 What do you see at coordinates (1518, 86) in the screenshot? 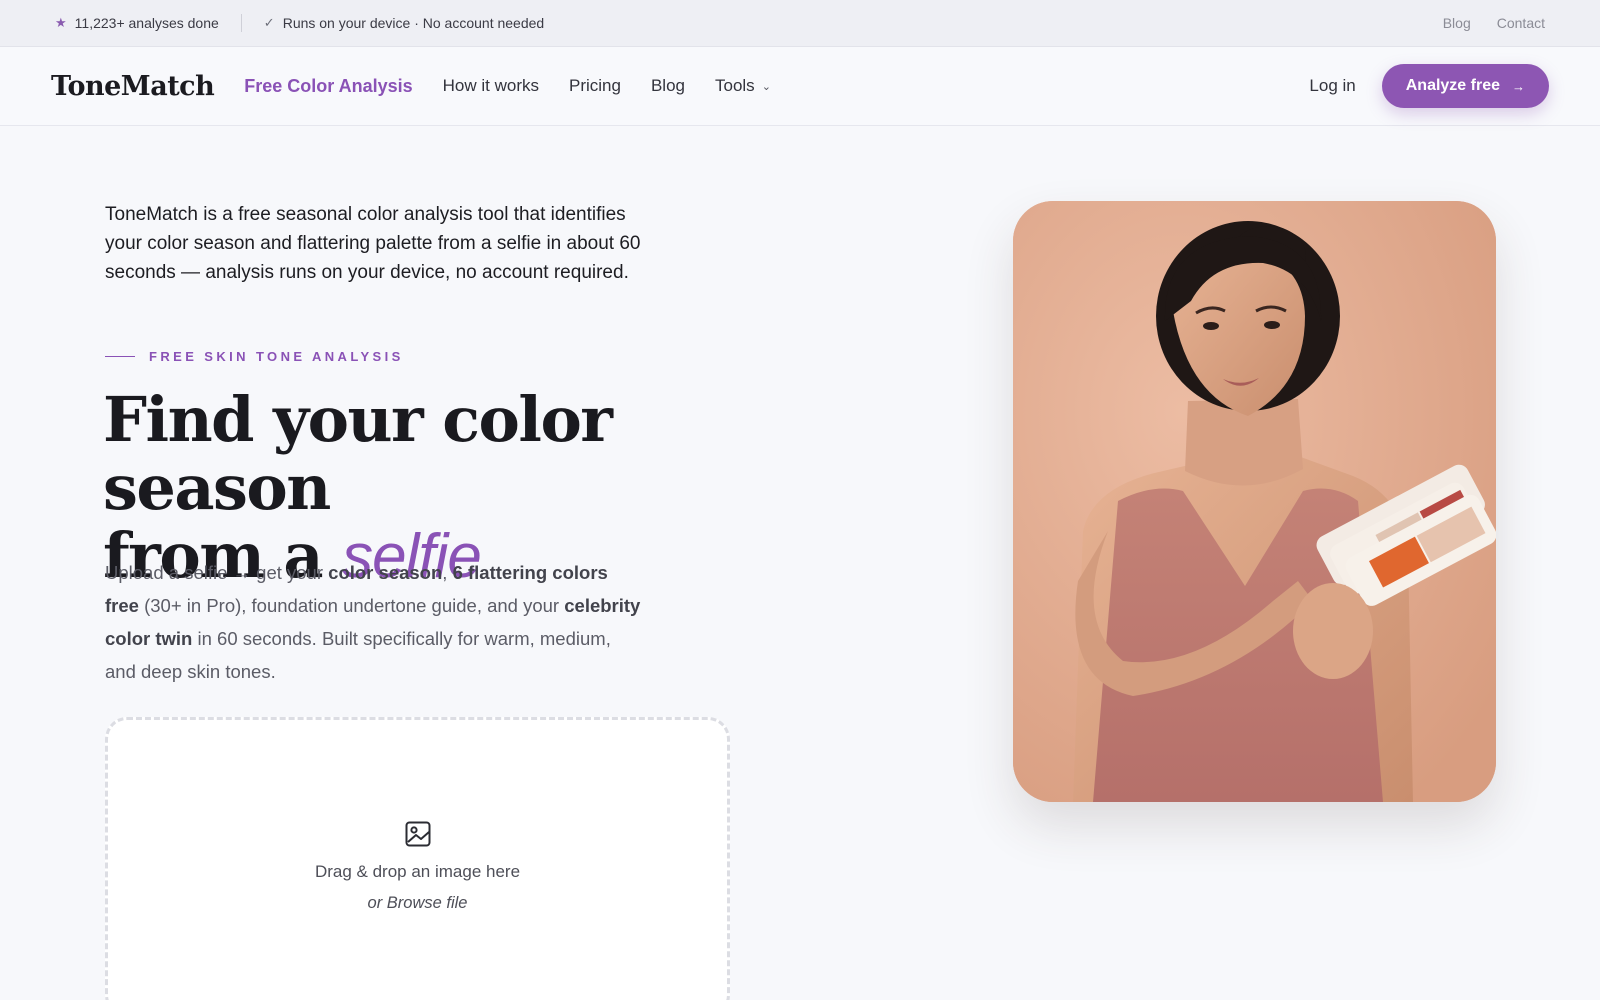
I see `arrow-right-icon: →` at bounding box center [1518, 86].